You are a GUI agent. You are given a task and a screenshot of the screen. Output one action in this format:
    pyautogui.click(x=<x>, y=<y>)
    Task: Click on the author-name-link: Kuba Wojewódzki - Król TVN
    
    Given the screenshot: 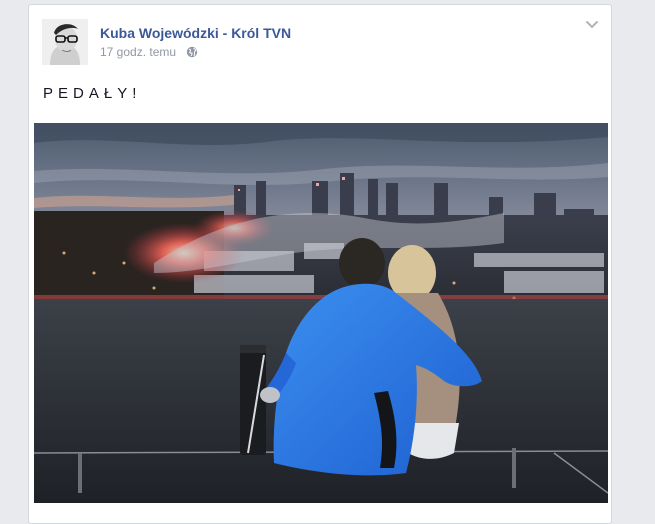 What is the action you would take?
    pyautogui.click(x=195, y=33)
    